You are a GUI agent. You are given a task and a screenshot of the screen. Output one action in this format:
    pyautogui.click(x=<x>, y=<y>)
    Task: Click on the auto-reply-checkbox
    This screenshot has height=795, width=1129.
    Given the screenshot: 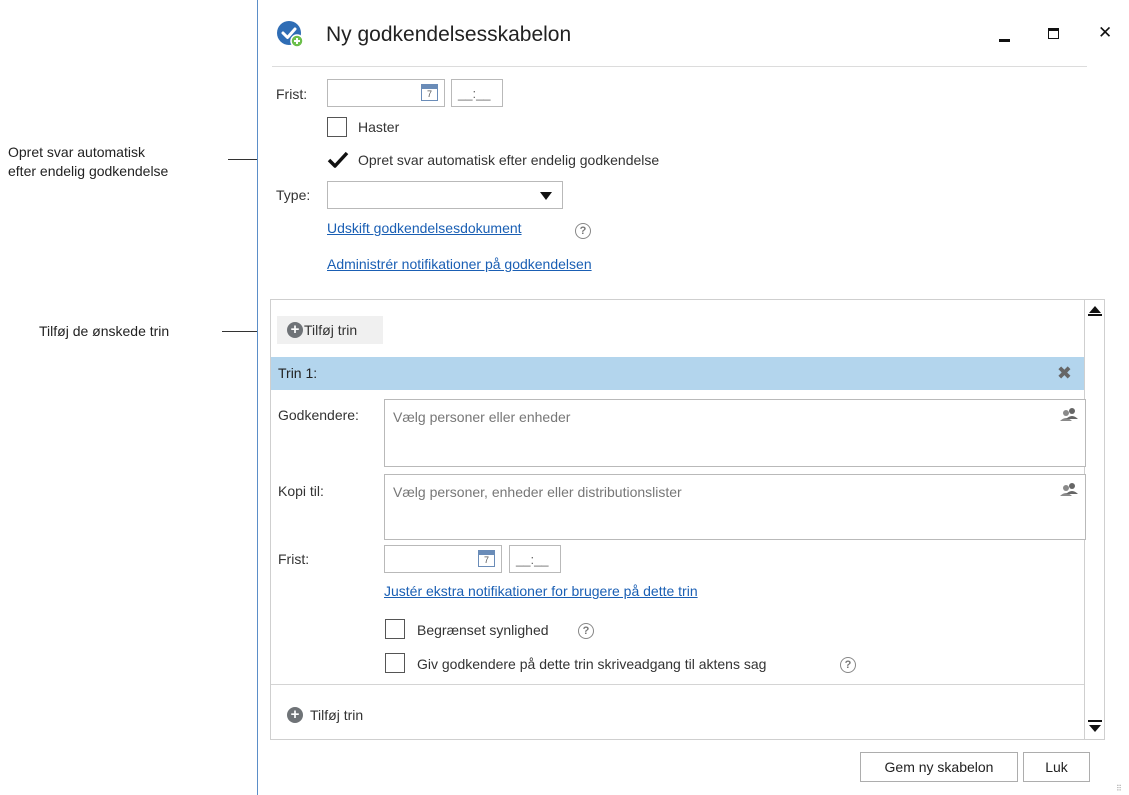 What is the action you would take?
    pyautogui.click(x=338, y=160)
    